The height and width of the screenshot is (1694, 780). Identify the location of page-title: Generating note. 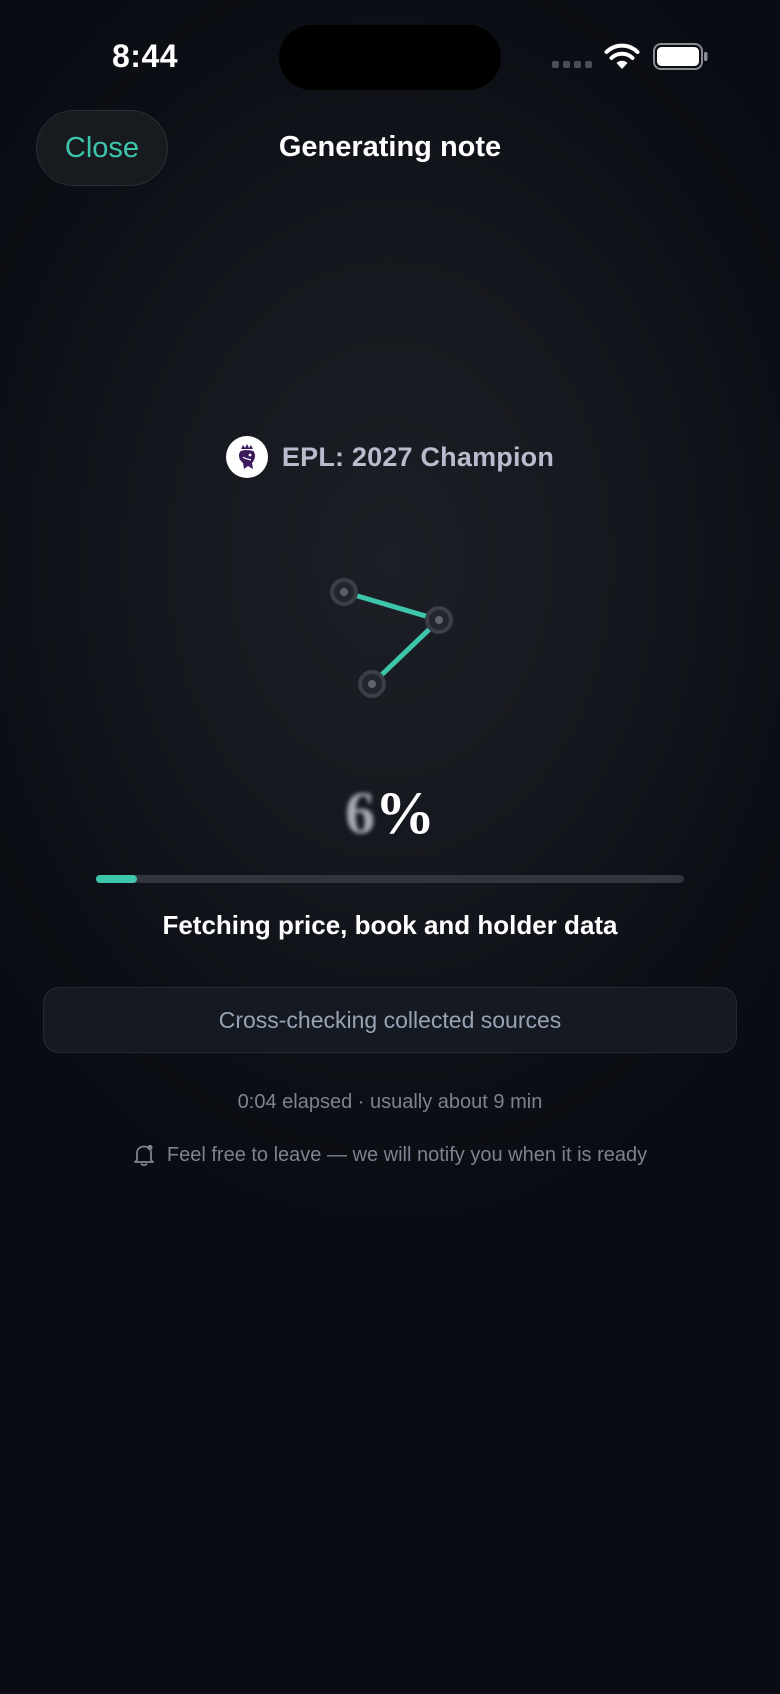
(390, 147).